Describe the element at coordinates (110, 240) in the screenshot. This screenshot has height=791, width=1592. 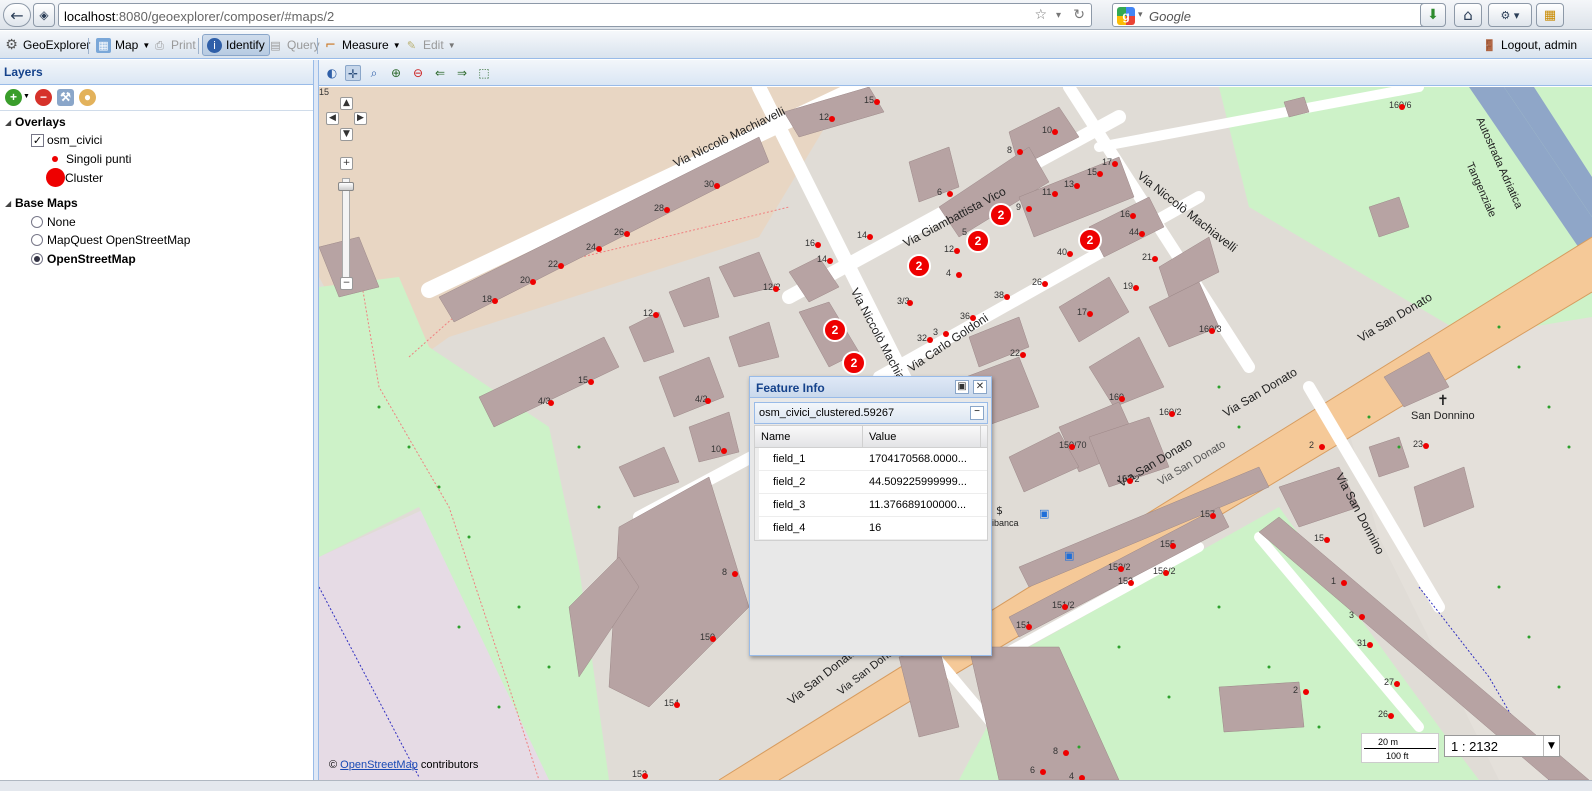
I see `basemap-mapquest: MapQuest OpenStreetMap` at that location.